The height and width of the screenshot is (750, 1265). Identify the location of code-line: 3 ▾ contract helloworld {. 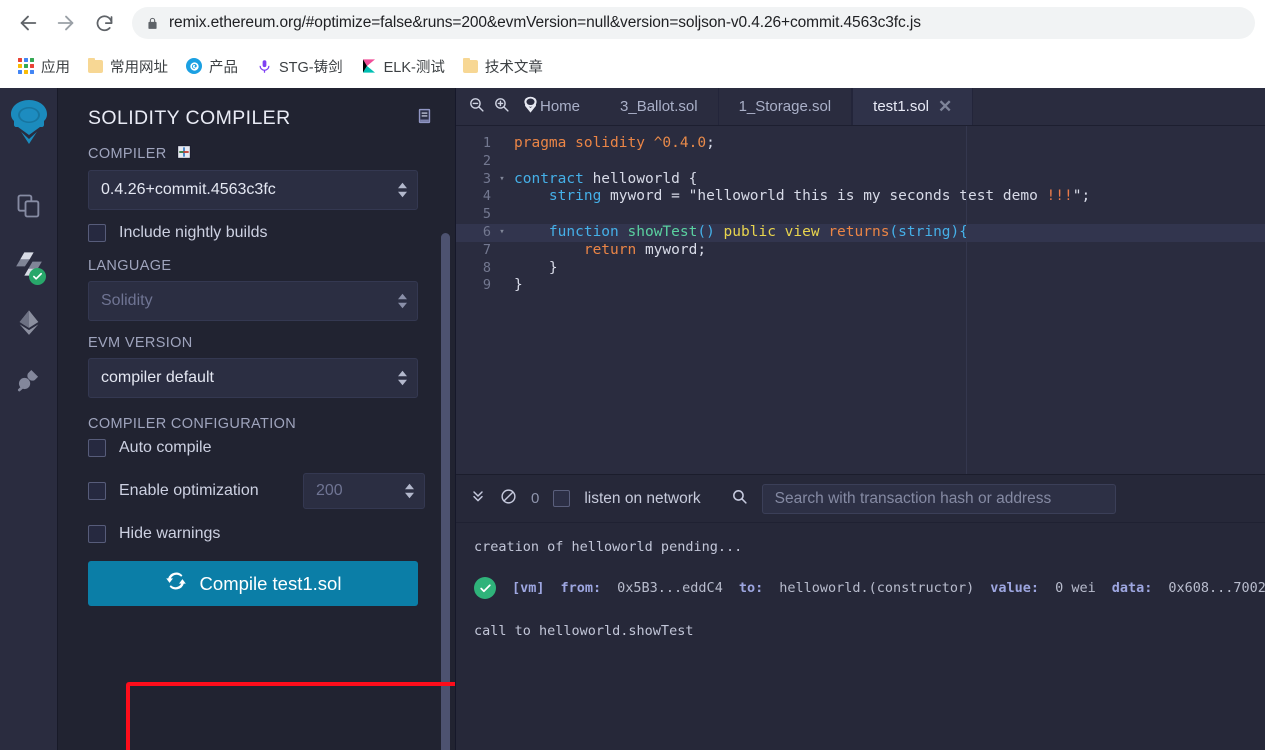
(860, 180).